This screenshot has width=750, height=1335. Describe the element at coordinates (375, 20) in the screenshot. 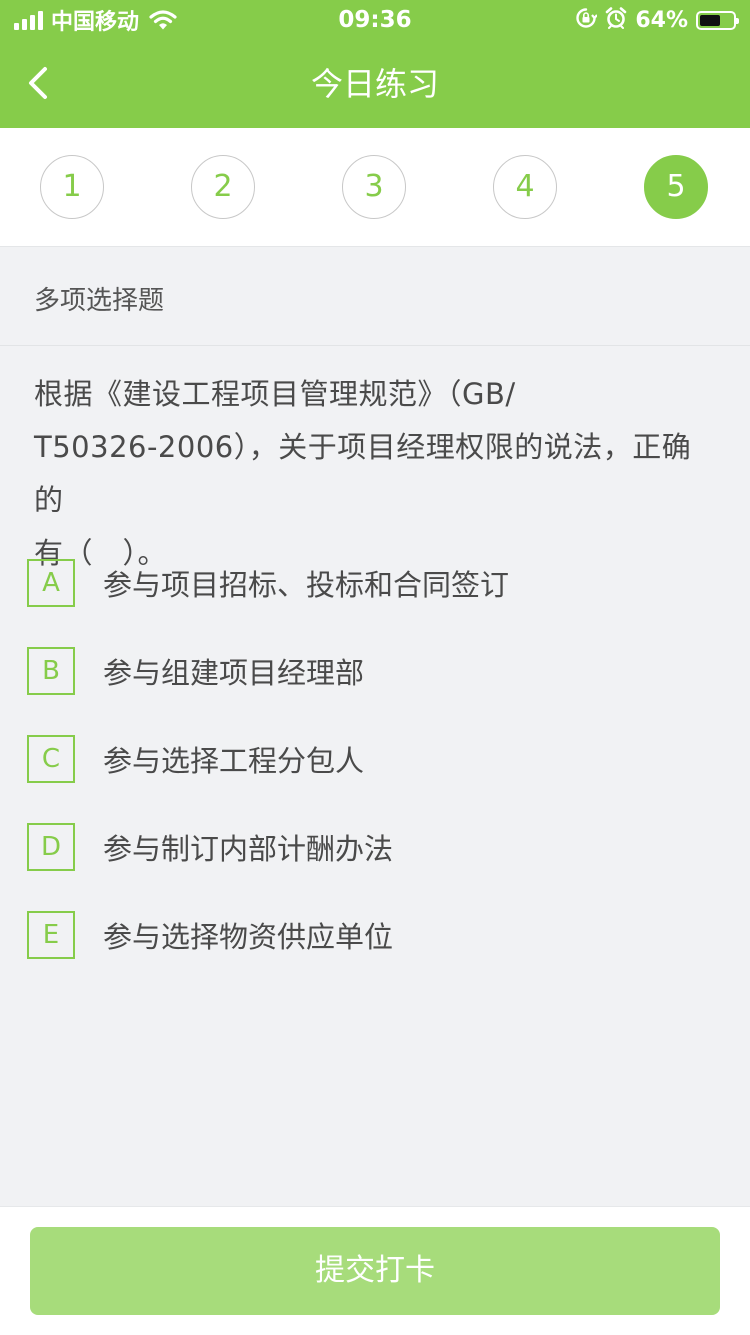

I see `status-bar: 中国移动 09:36 64%` at that location.